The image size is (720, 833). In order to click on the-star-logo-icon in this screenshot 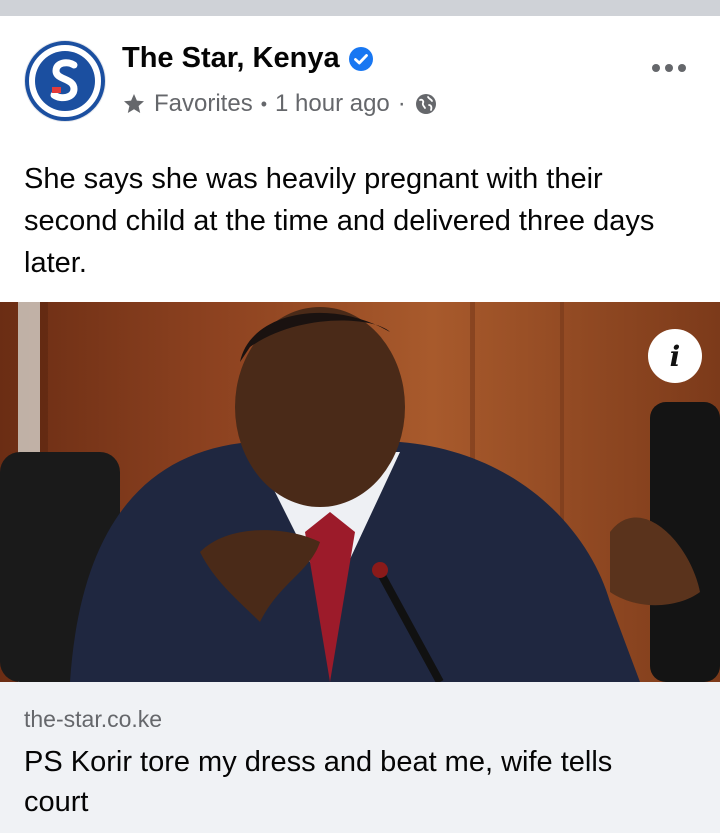, I will do `click(65, 81)`.